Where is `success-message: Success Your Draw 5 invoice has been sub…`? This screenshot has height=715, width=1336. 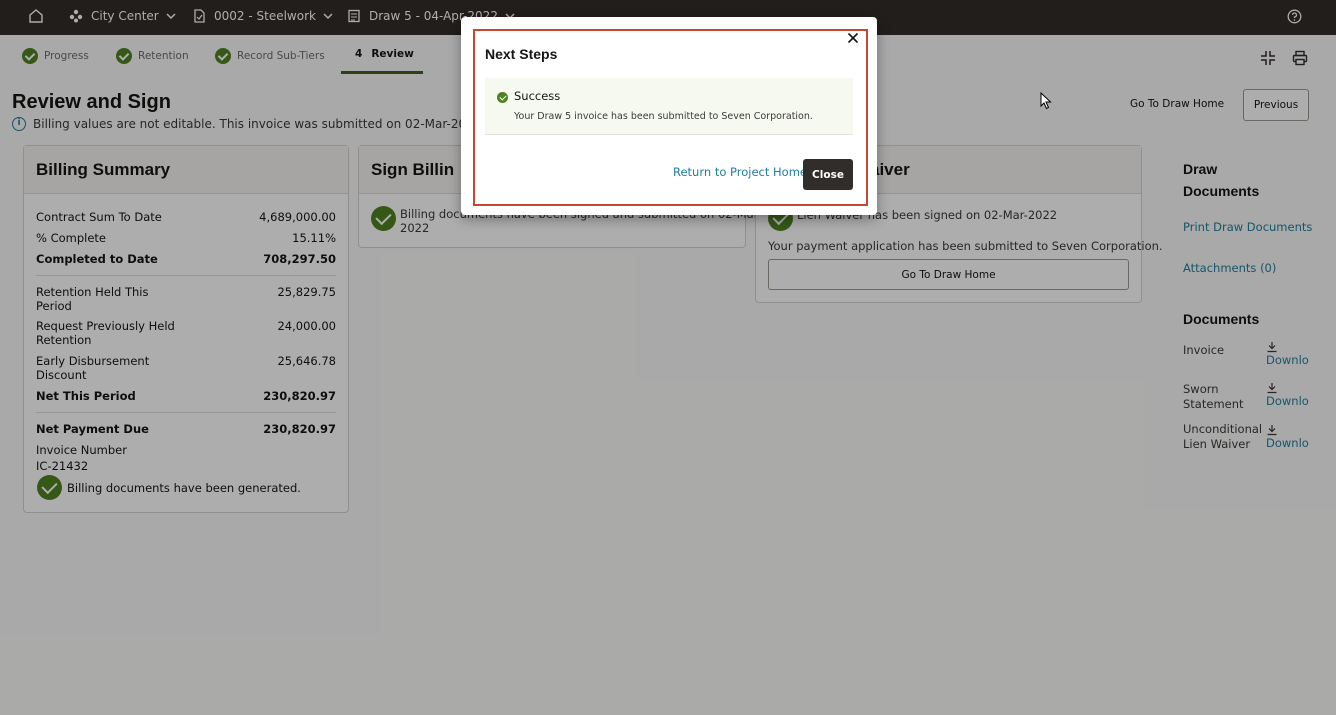
success-message: Success Your Draw 5 invoice has been sub… is located at coordinates (669, 106).